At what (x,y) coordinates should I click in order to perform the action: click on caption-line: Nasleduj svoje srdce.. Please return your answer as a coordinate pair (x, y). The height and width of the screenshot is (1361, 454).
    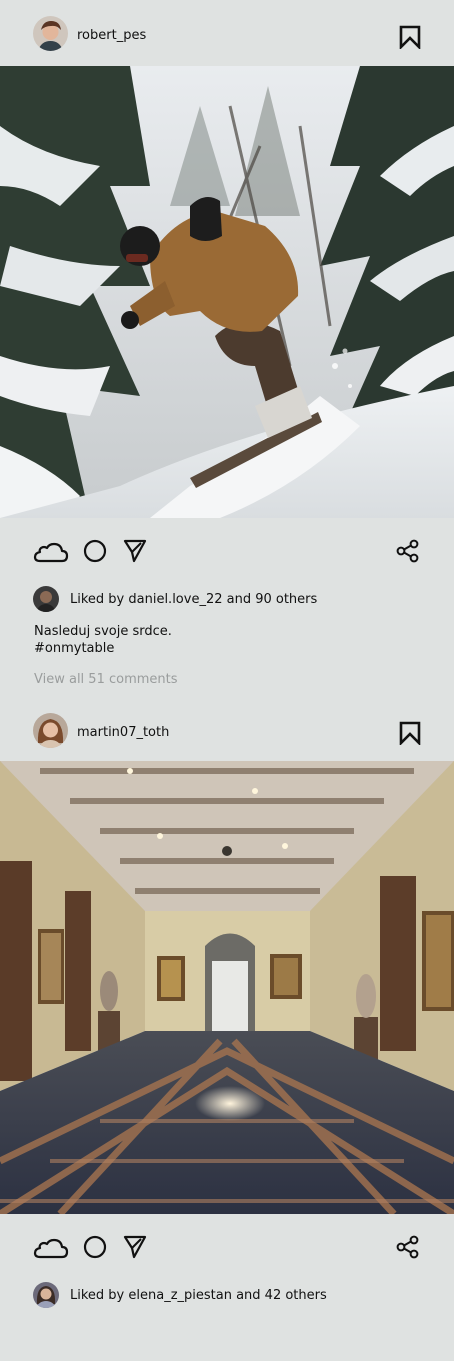
    Looking at the image, I should click on (103, 631).